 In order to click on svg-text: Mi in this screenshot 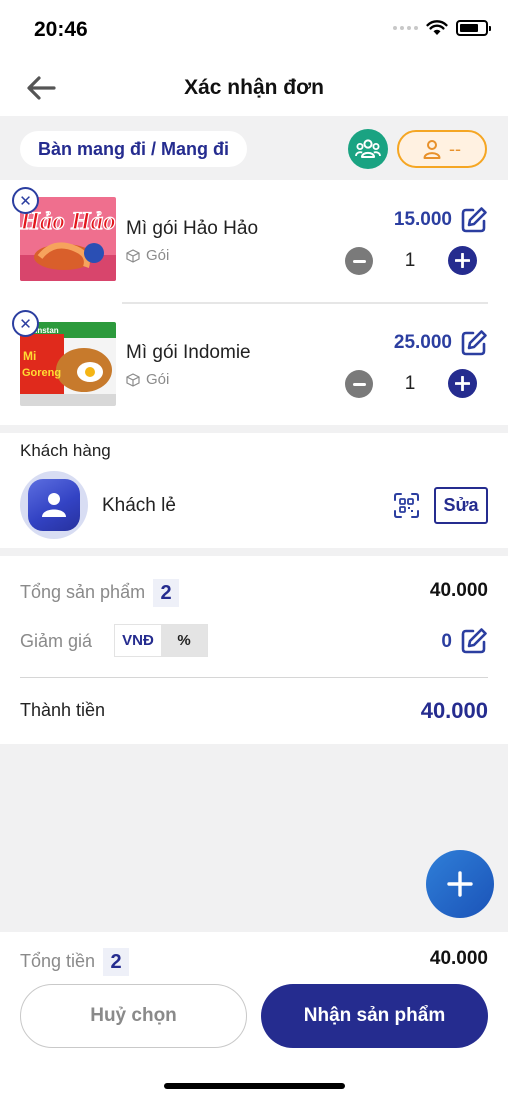, I will do `click(29, 356)`.